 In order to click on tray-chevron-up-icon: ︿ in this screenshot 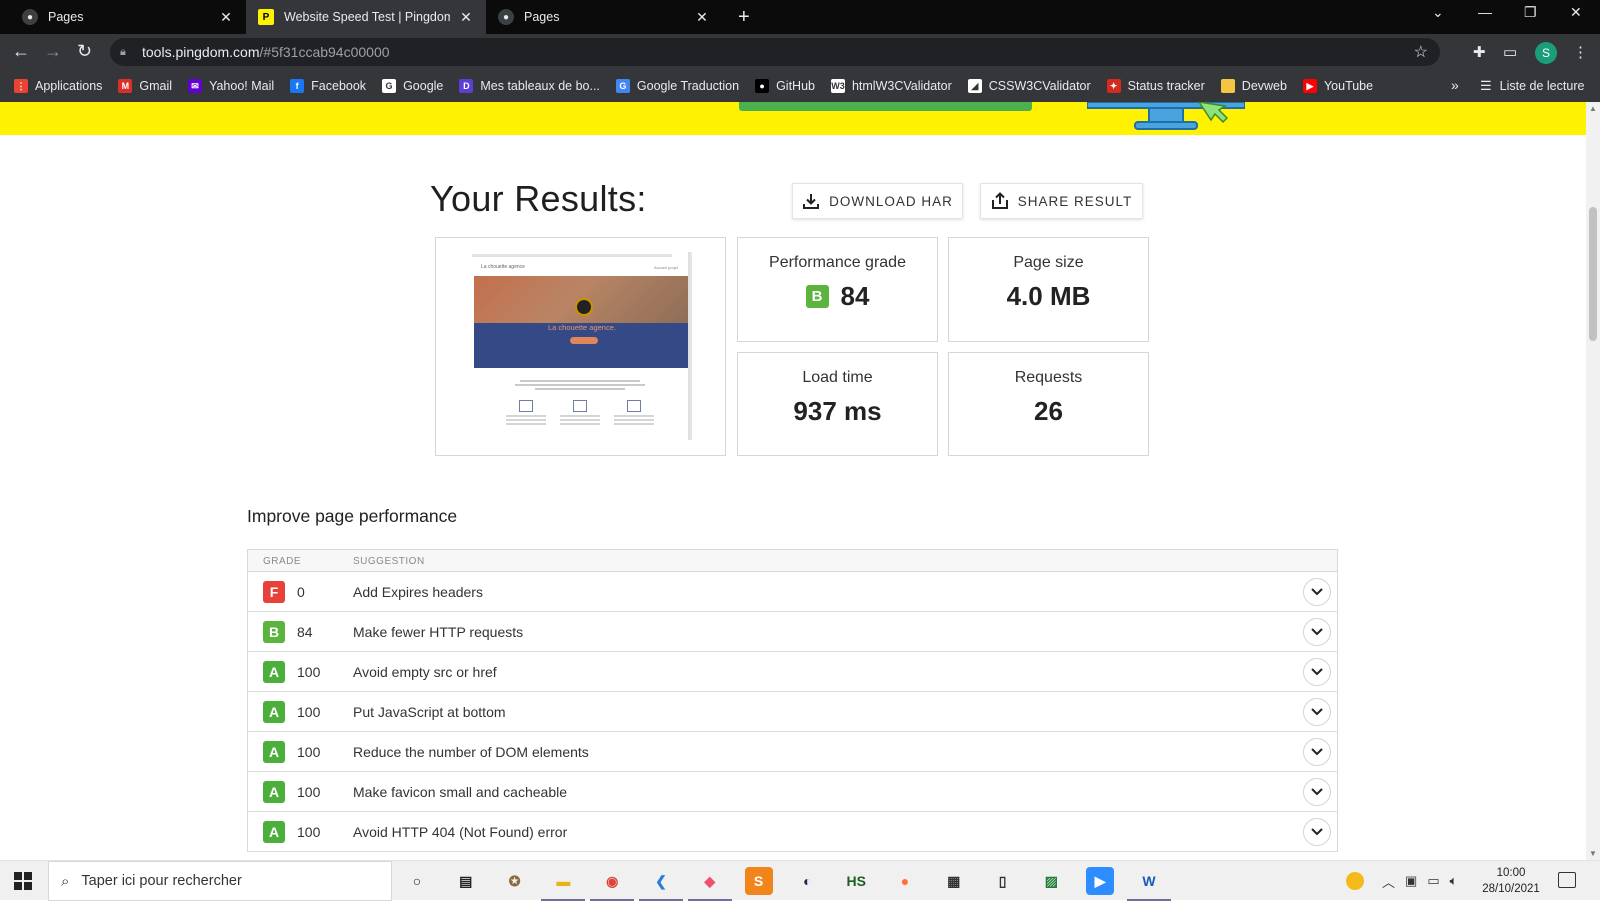, I will do `click(1388, 881)`.